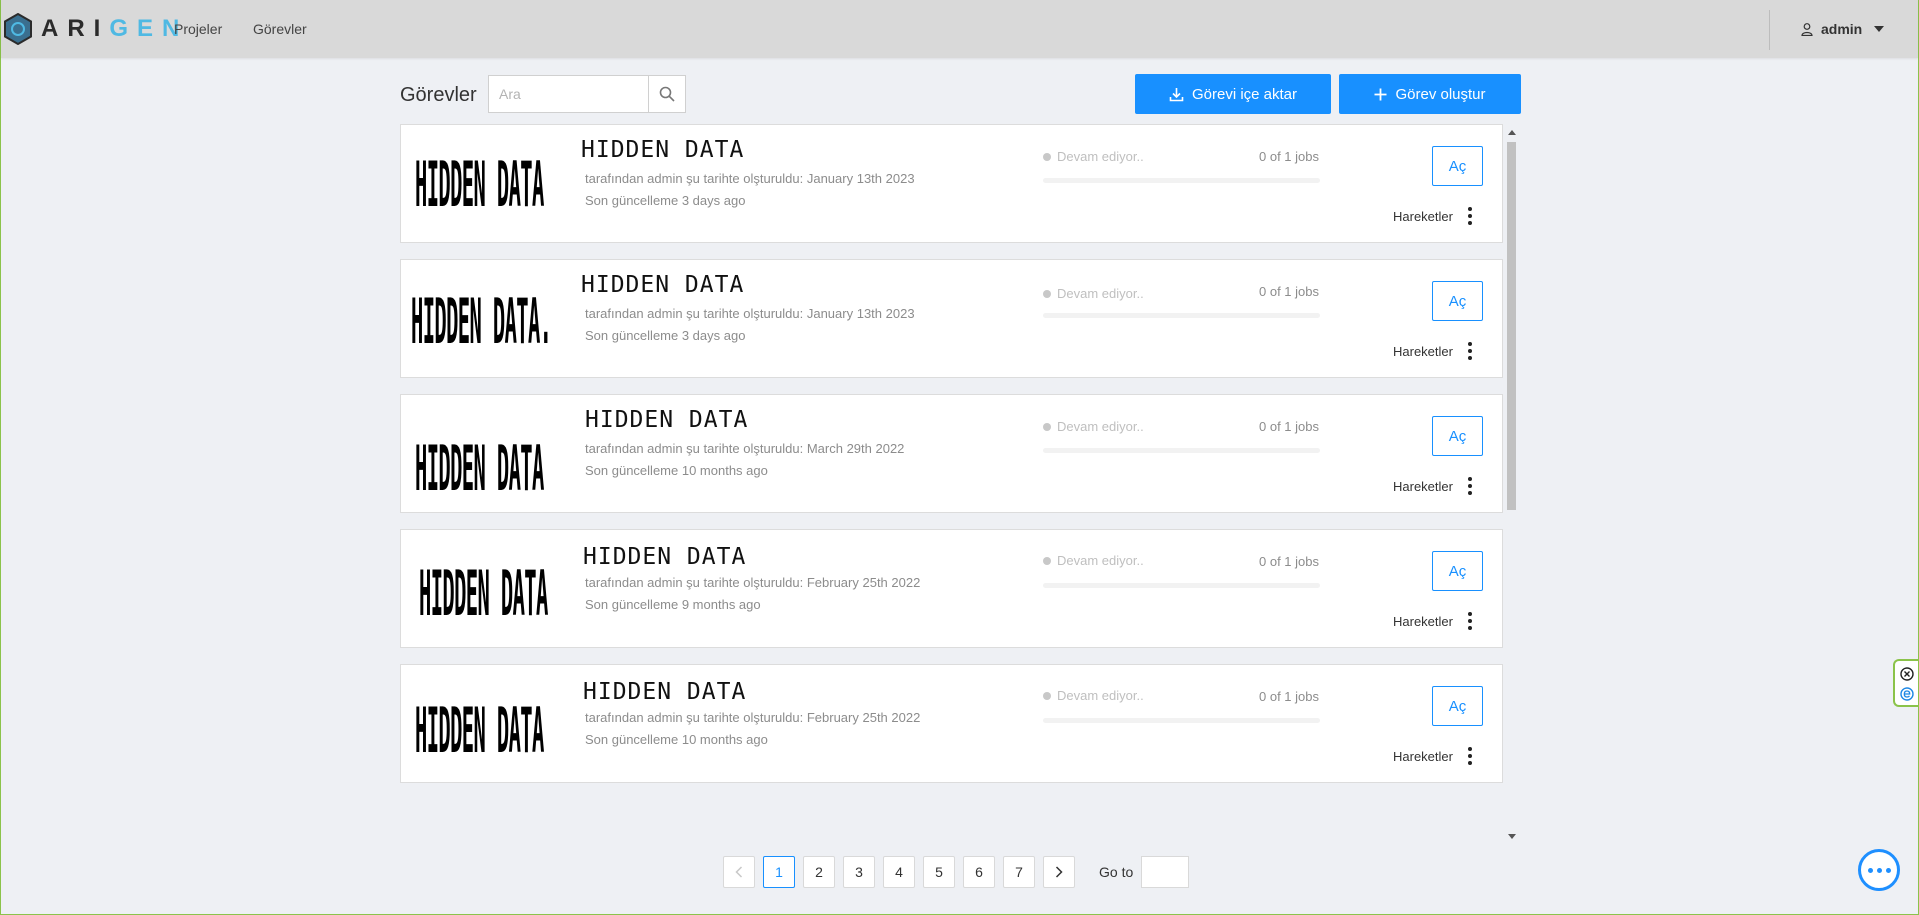  I want to click on page-3-button: 3, so click(859, 872).